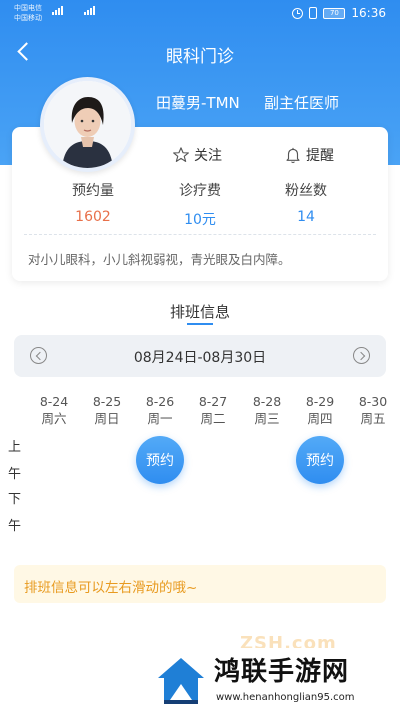 The image size is (400, 711). What do you see at coordinates (373, 418) in the screenshot?
I see `day-weekday: 周五` at bounding box center [373, 418].